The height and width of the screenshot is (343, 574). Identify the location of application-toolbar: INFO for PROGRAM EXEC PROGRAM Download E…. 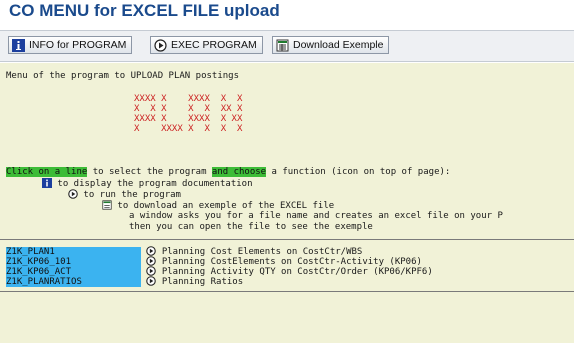
(287, 46).